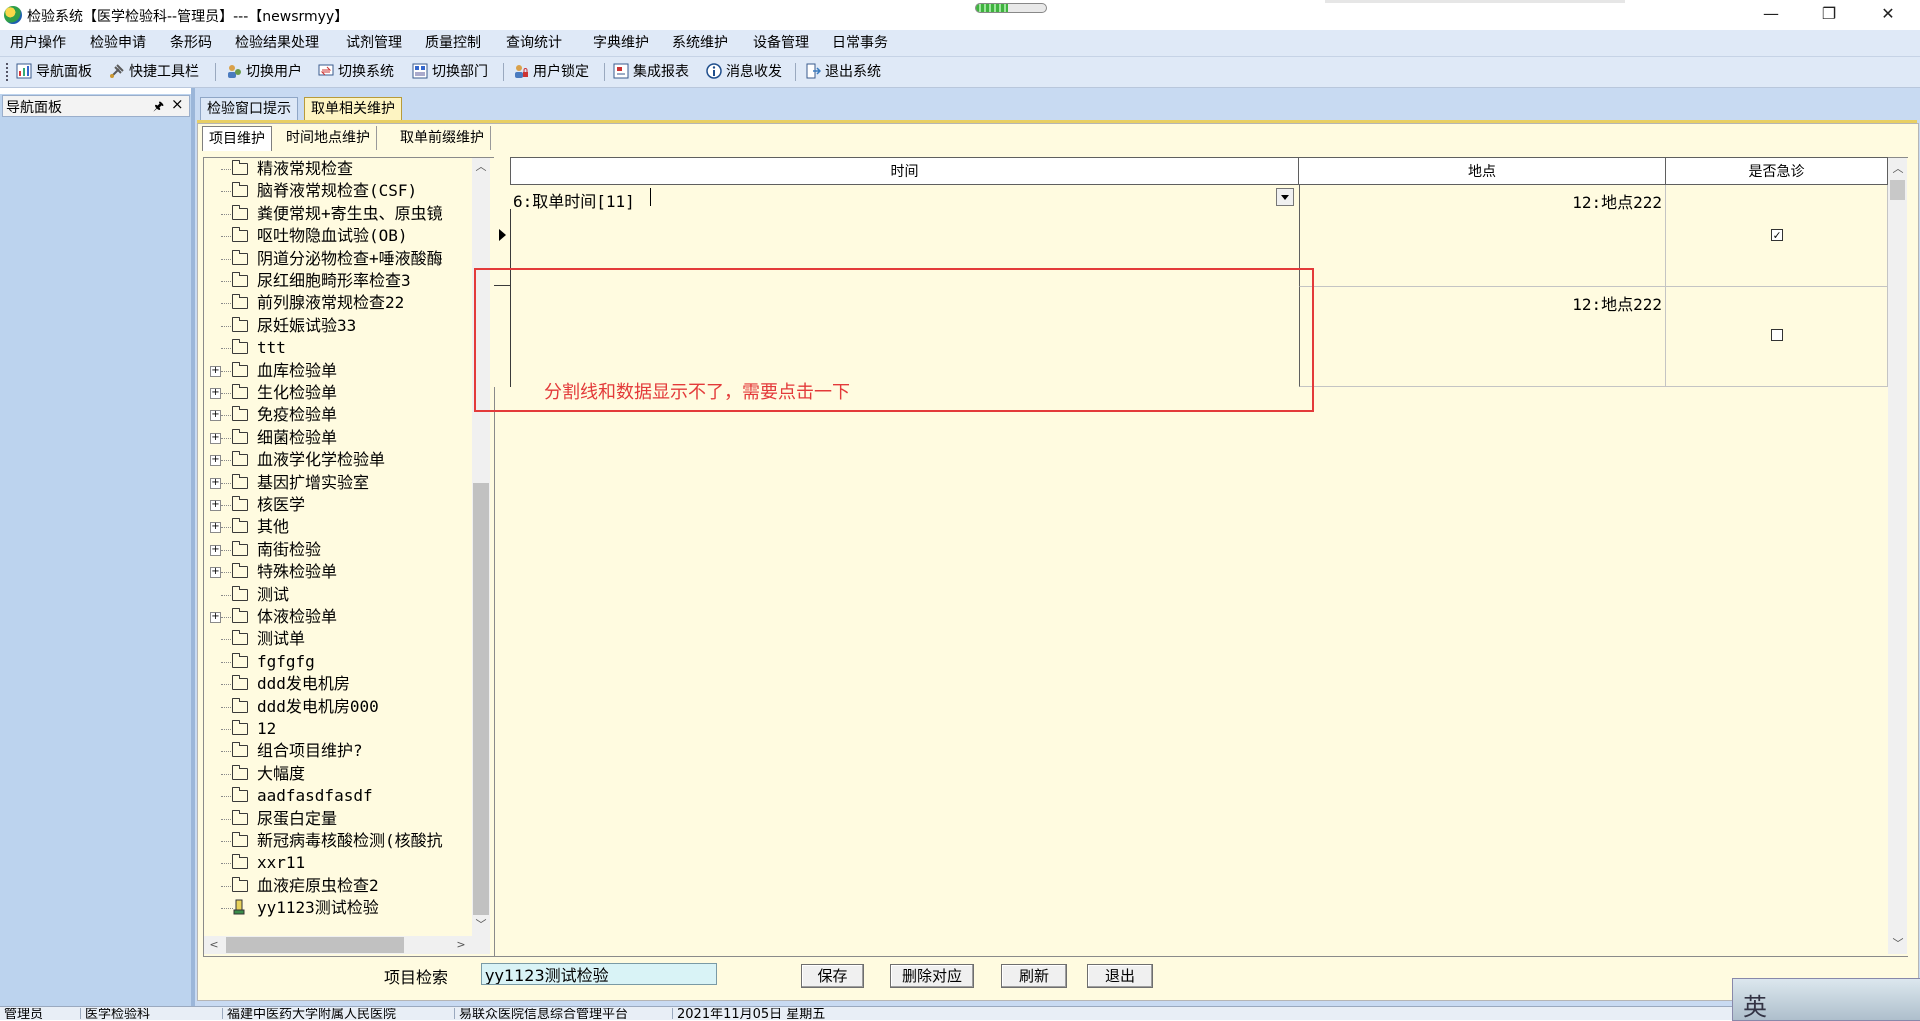  I want to click on tree-node: yy1123测试检验, so click(338, 908).